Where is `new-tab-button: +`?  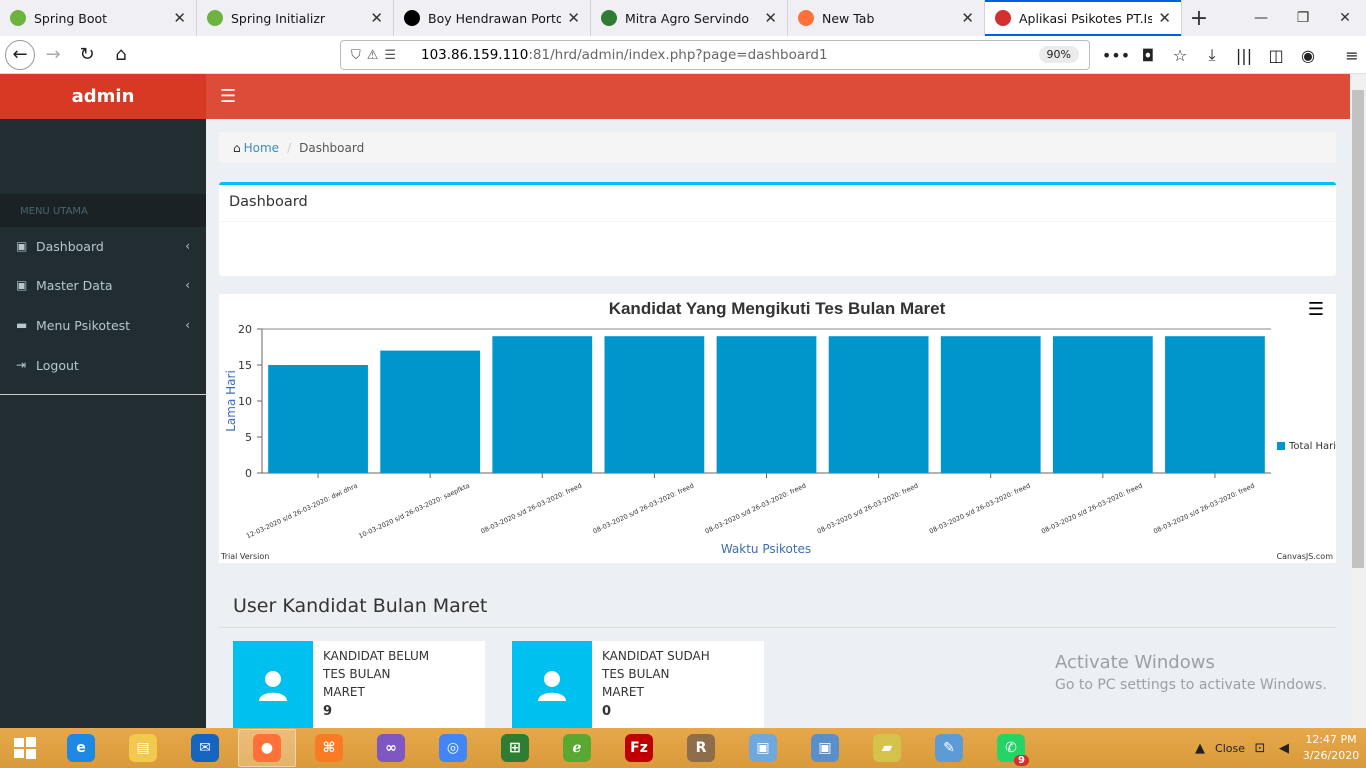
new-tab-button: + is located at coordinates (1199, 18).